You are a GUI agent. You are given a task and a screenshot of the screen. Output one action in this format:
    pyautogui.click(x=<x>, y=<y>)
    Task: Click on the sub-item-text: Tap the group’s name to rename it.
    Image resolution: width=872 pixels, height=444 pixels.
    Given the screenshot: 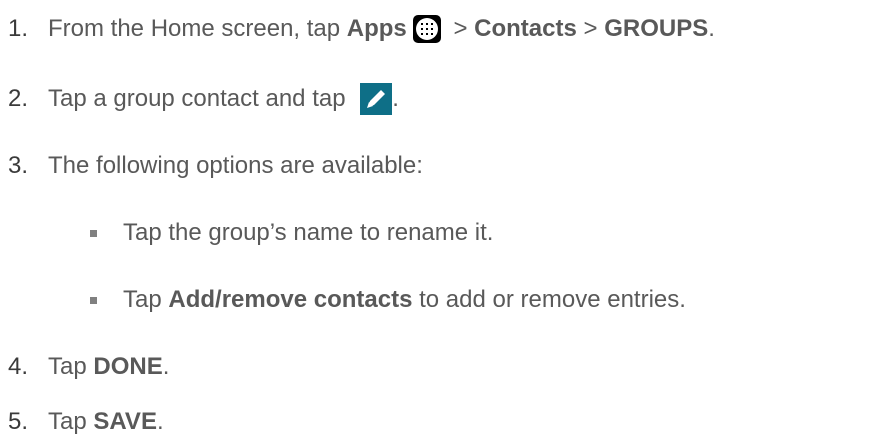 What is the action you would take?
    pyautogui.click(x=308, y=232)
    